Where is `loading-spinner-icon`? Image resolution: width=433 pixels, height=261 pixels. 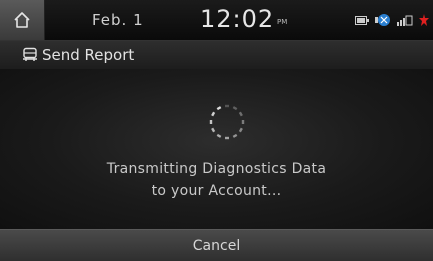
loading-spinner-icon is located at coordinates (227, 122).